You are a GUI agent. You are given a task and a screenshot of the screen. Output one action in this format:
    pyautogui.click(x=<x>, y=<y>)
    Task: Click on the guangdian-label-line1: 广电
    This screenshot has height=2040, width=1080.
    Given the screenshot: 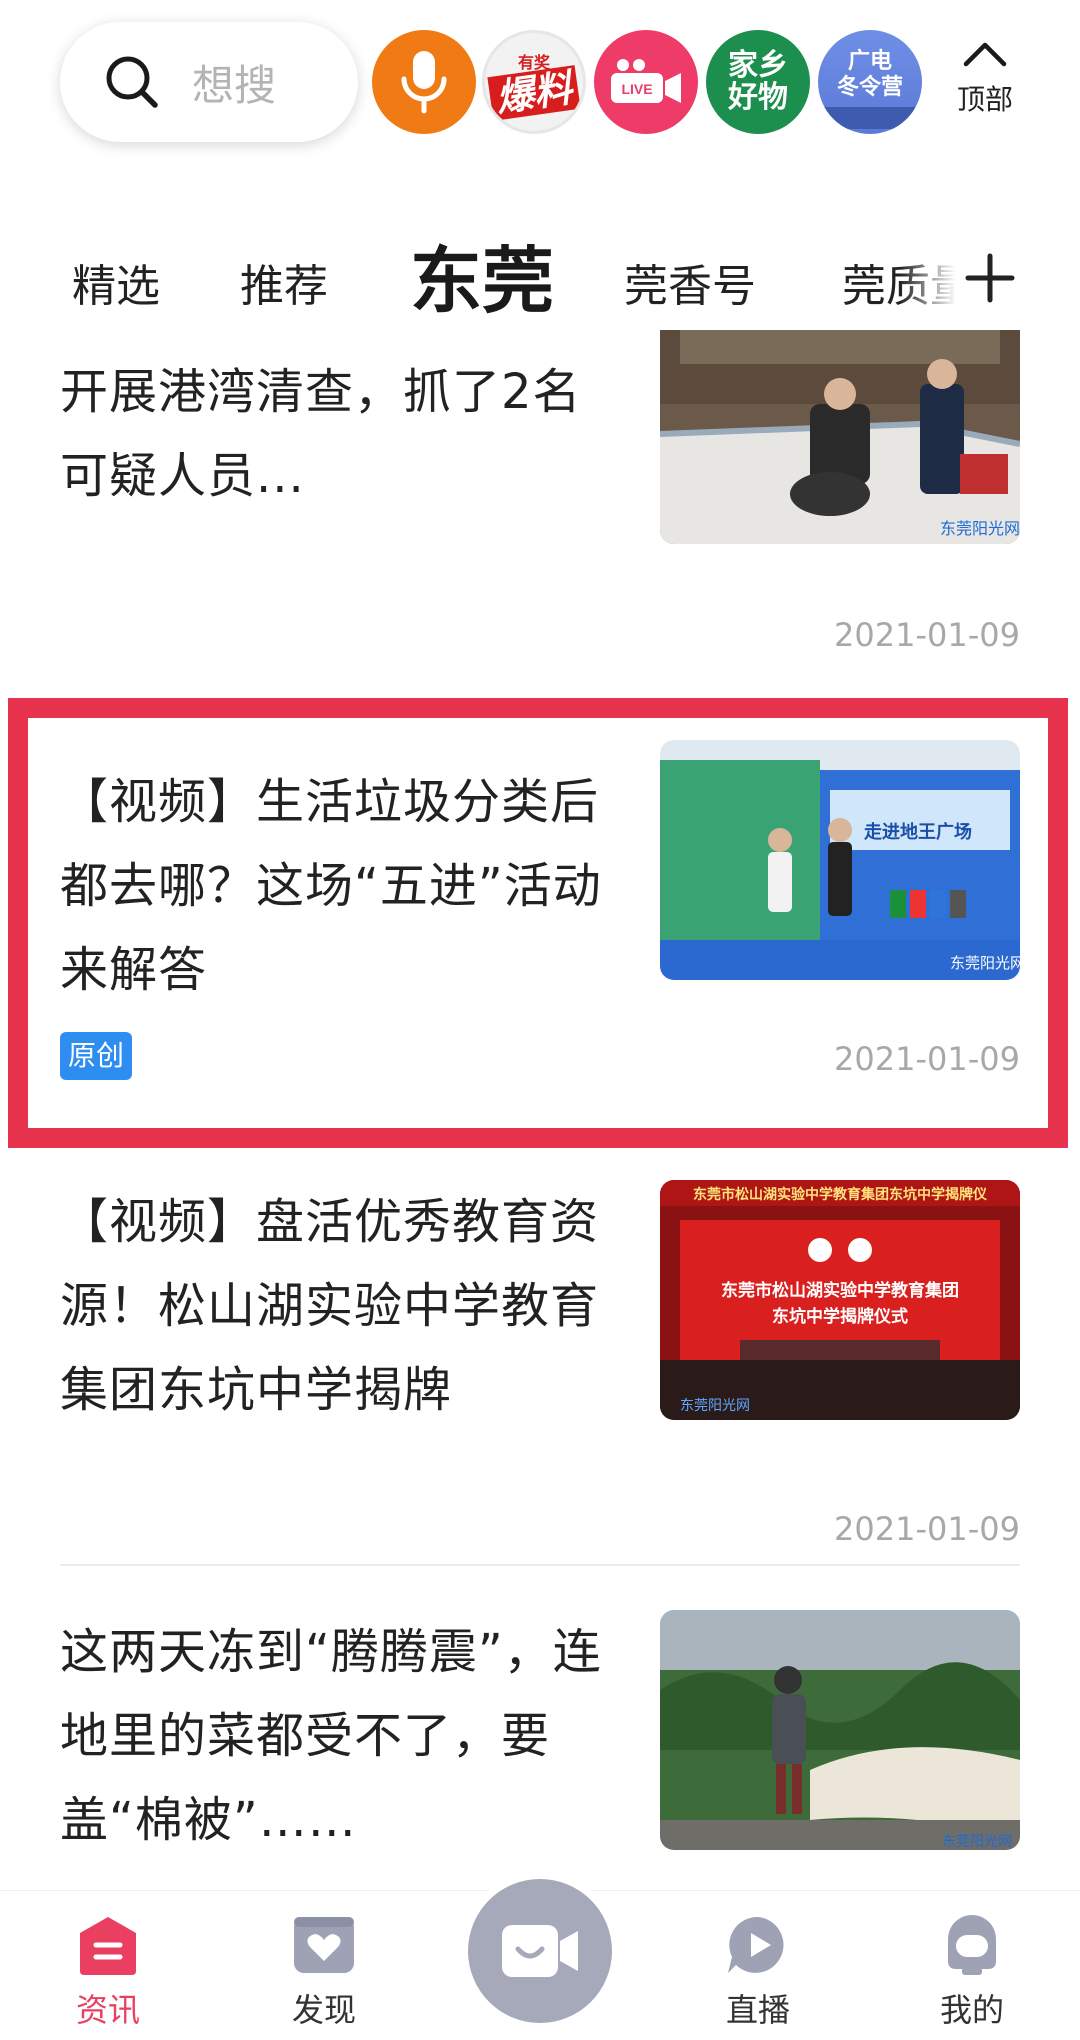 What is the action you would take?
    pyautogui.click(x=869, y=61)
    